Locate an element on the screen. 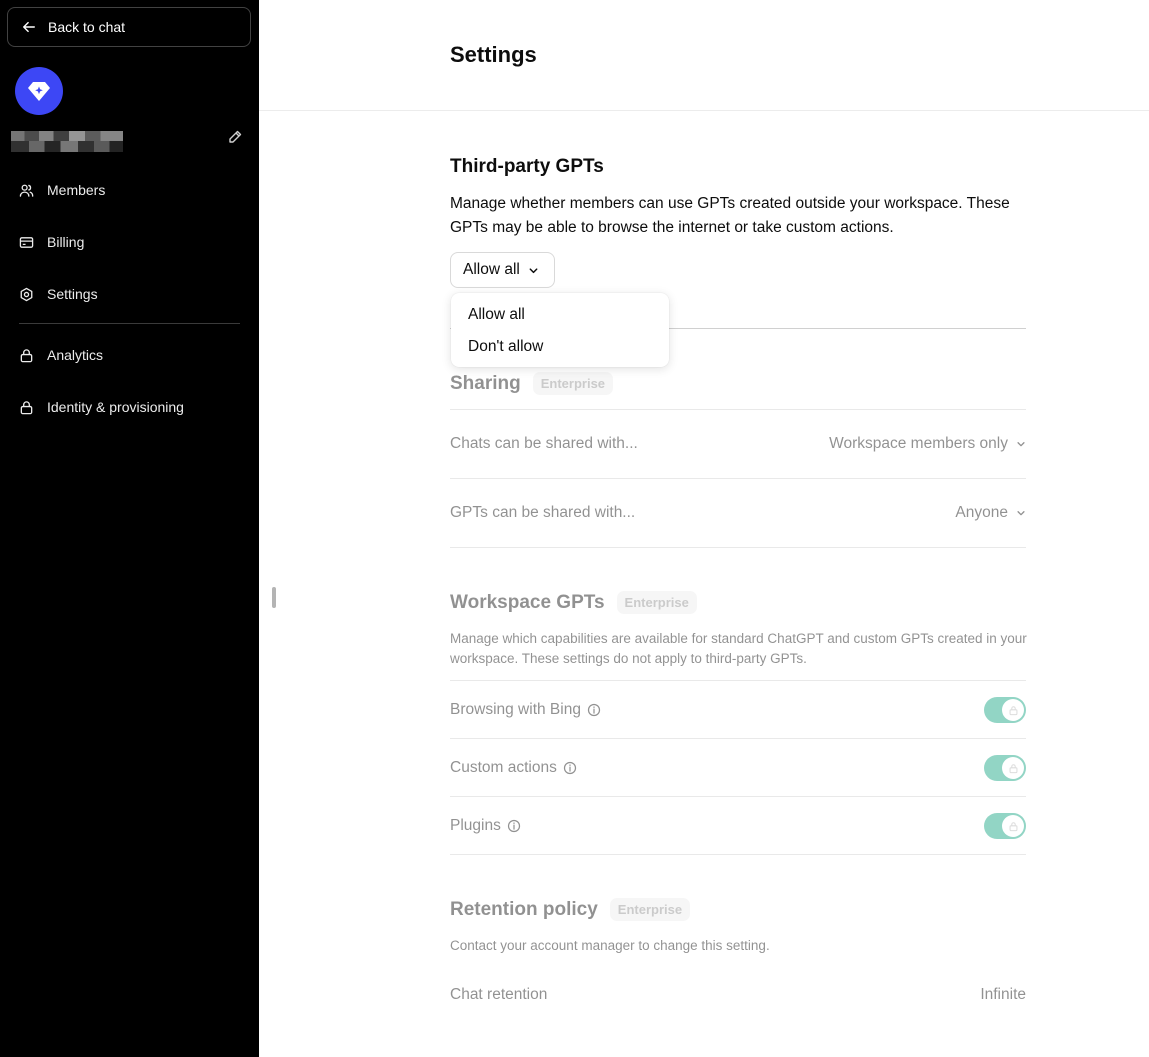 This screenshot has height=1057, width=1149. sidebar-item-label: Analytics is located at coordinates (75, 355).